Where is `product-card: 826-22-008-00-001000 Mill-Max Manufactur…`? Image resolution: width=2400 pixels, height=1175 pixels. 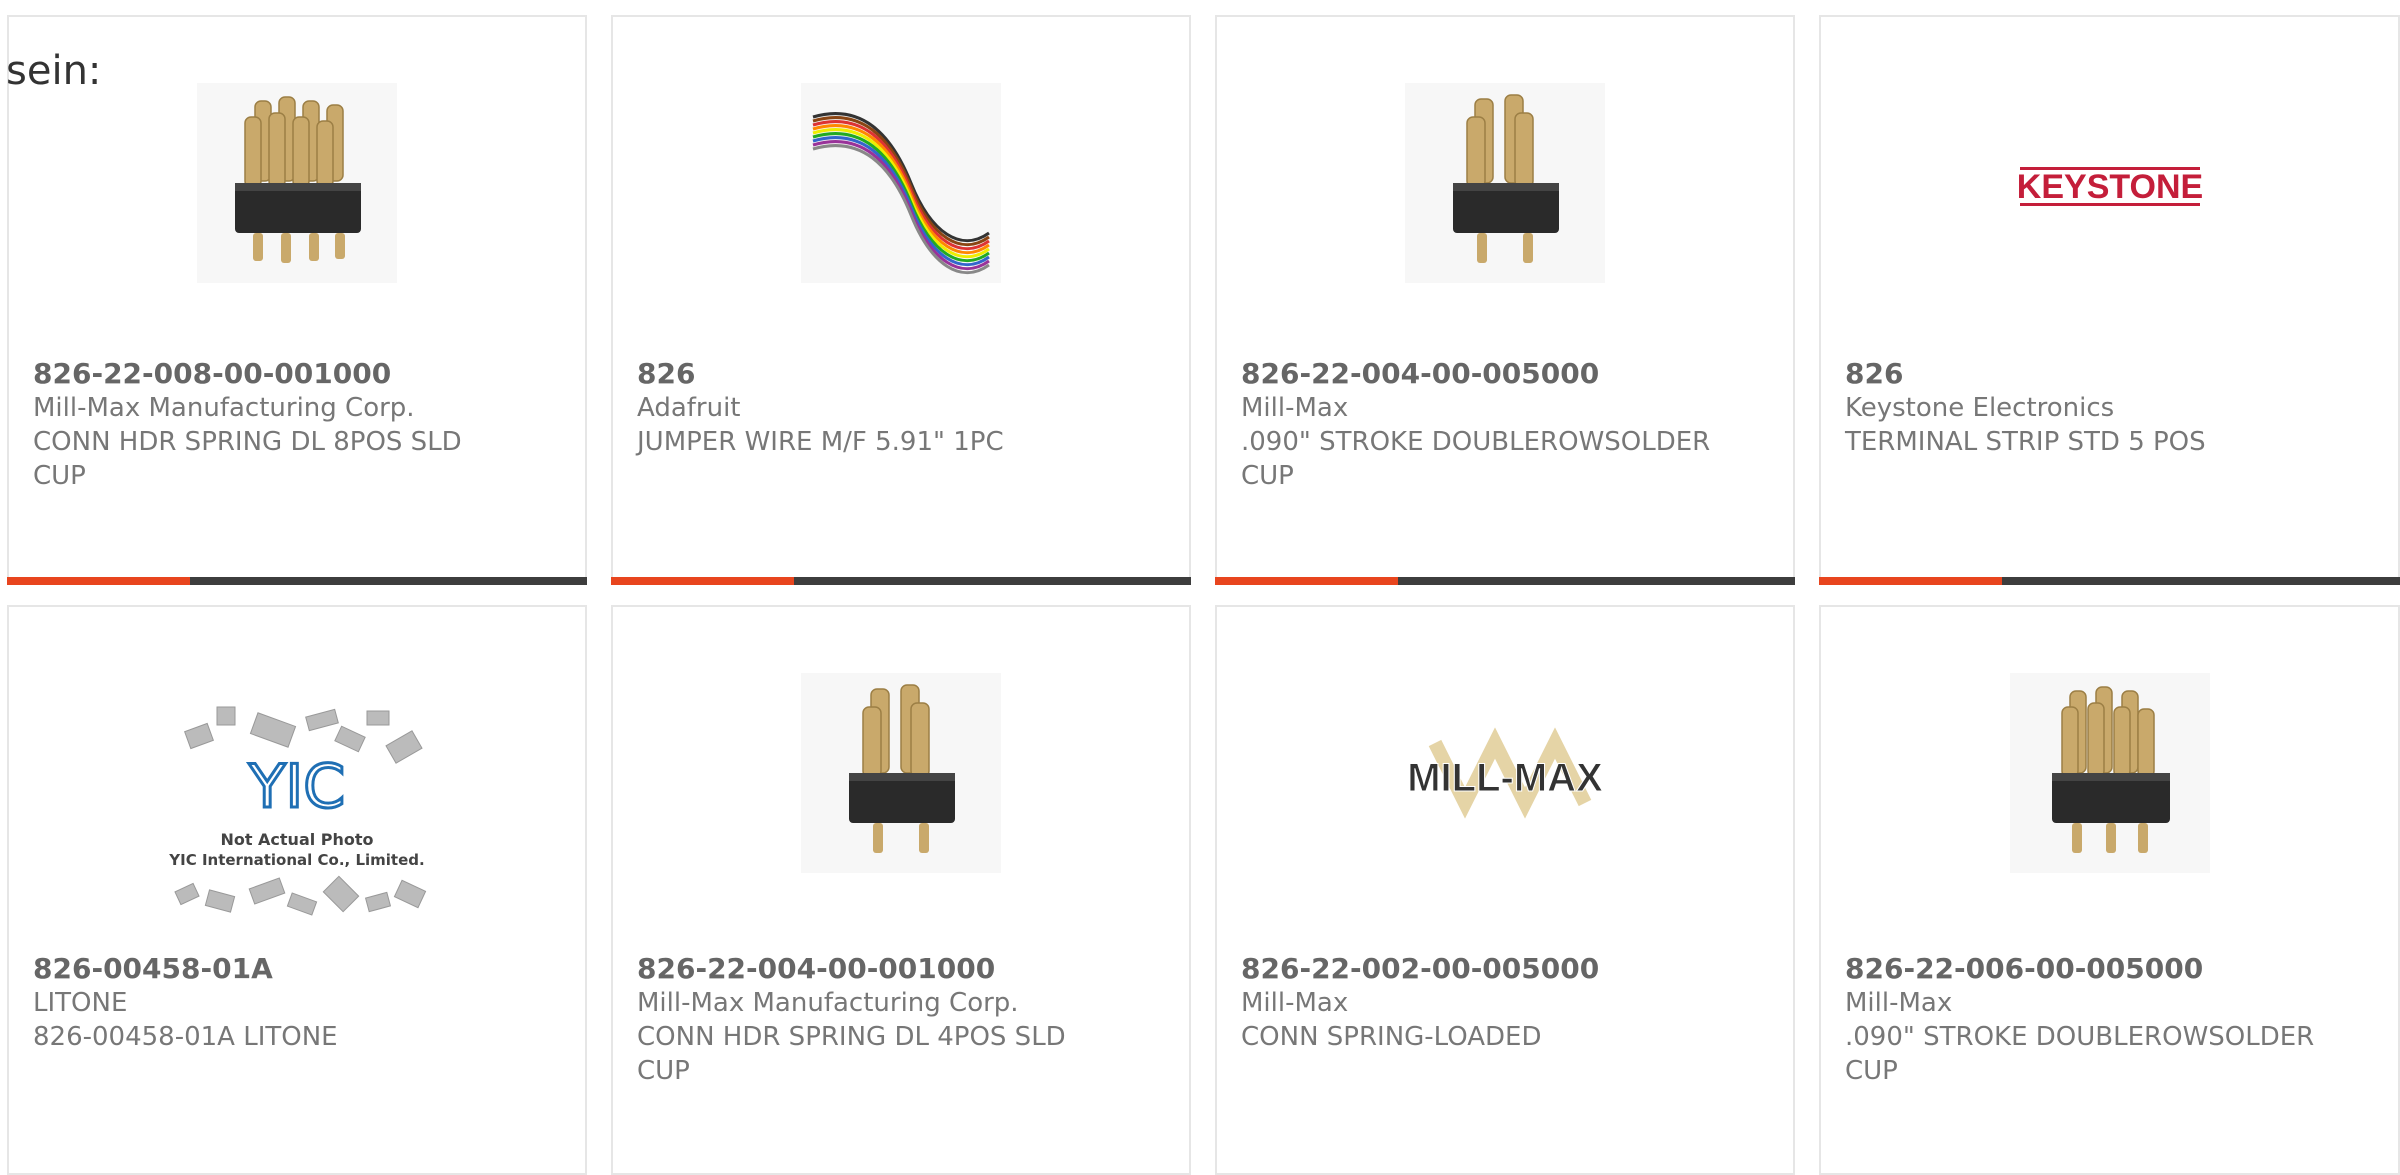 product-card: 826-22-008-00-001000 Mill-Max Manufactur… is located at coordinates (297, 300).